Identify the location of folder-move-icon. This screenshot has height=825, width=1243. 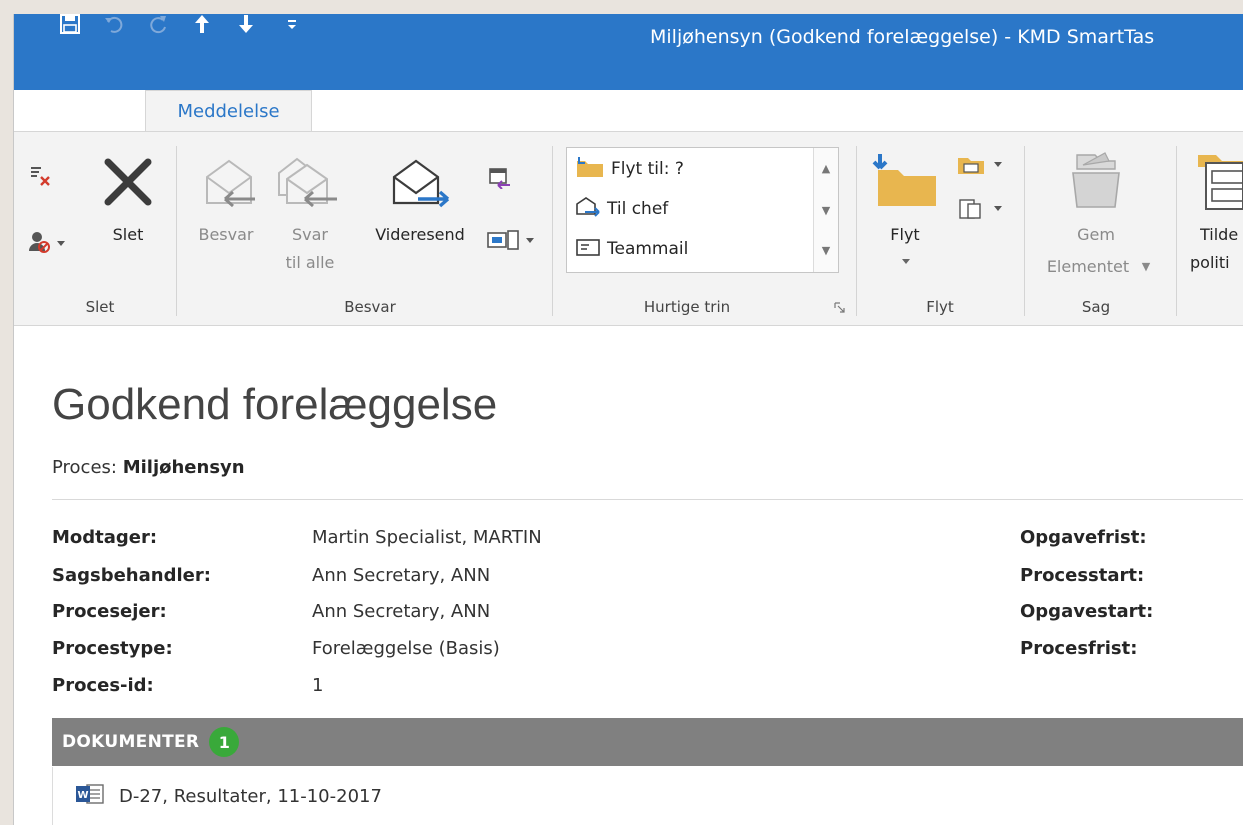
(590, 169).